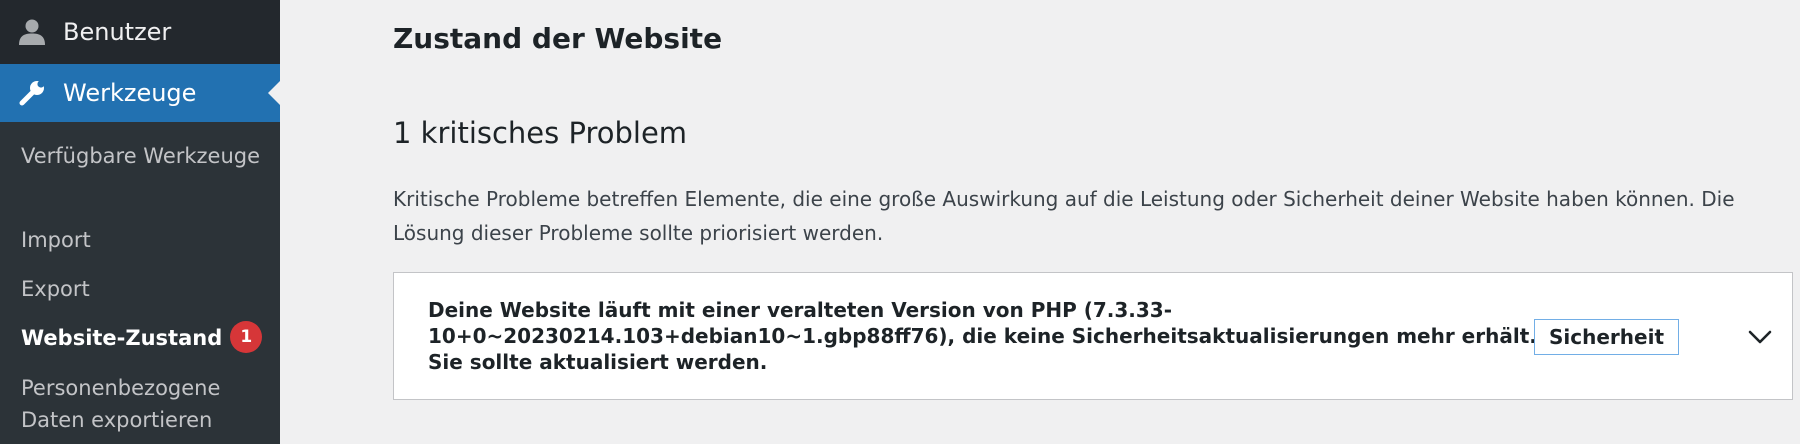  I want to click on menu-label: Benutzer, so click(117, 32).